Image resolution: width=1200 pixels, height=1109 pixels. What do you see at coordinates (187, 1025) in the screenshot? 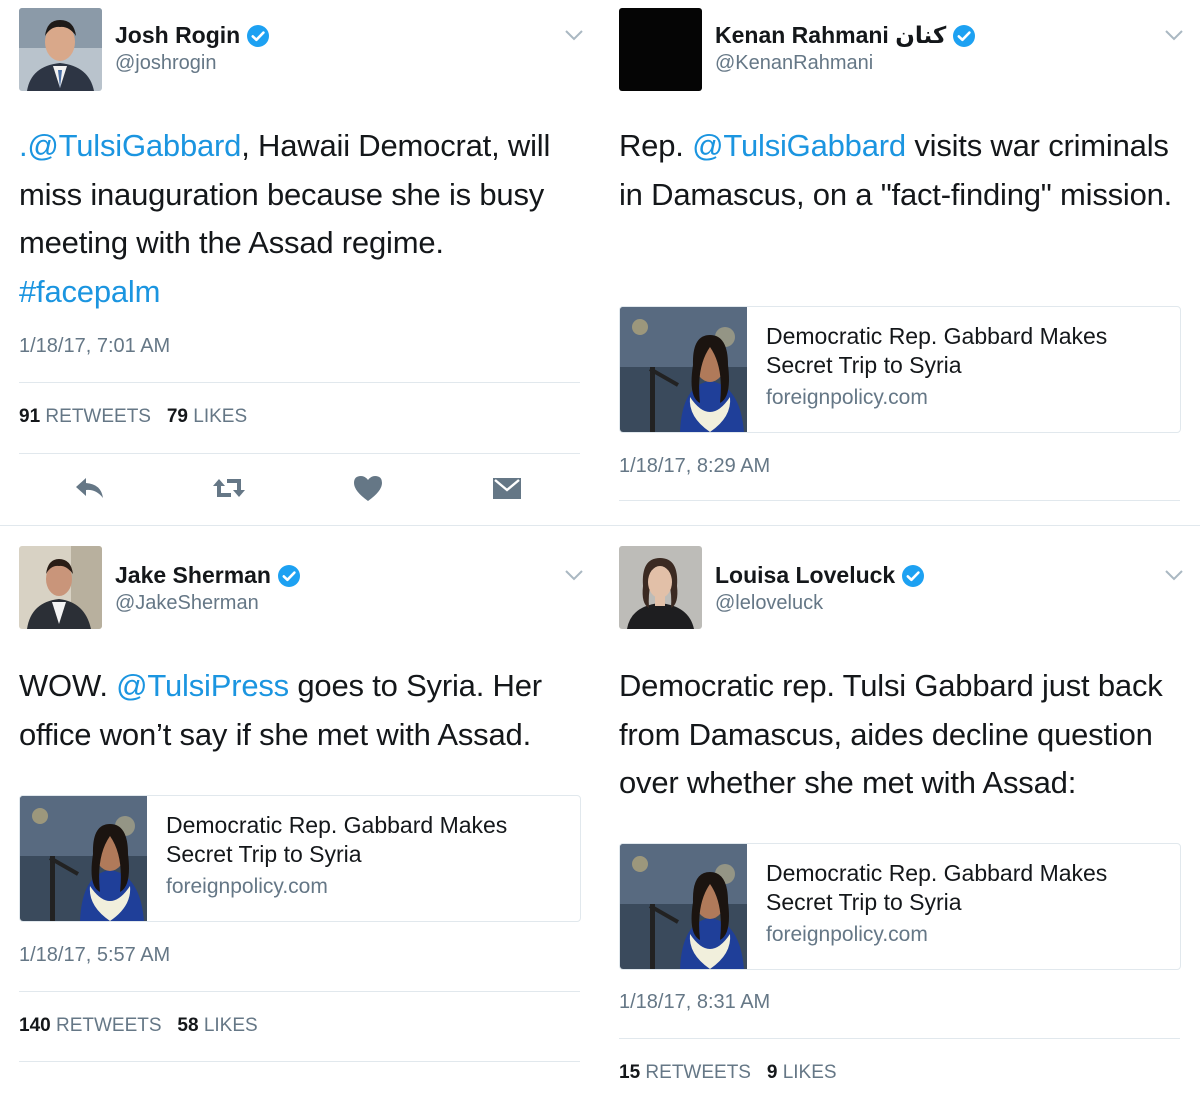
I see `like-count: 58` at bounding box center [187, 1025].